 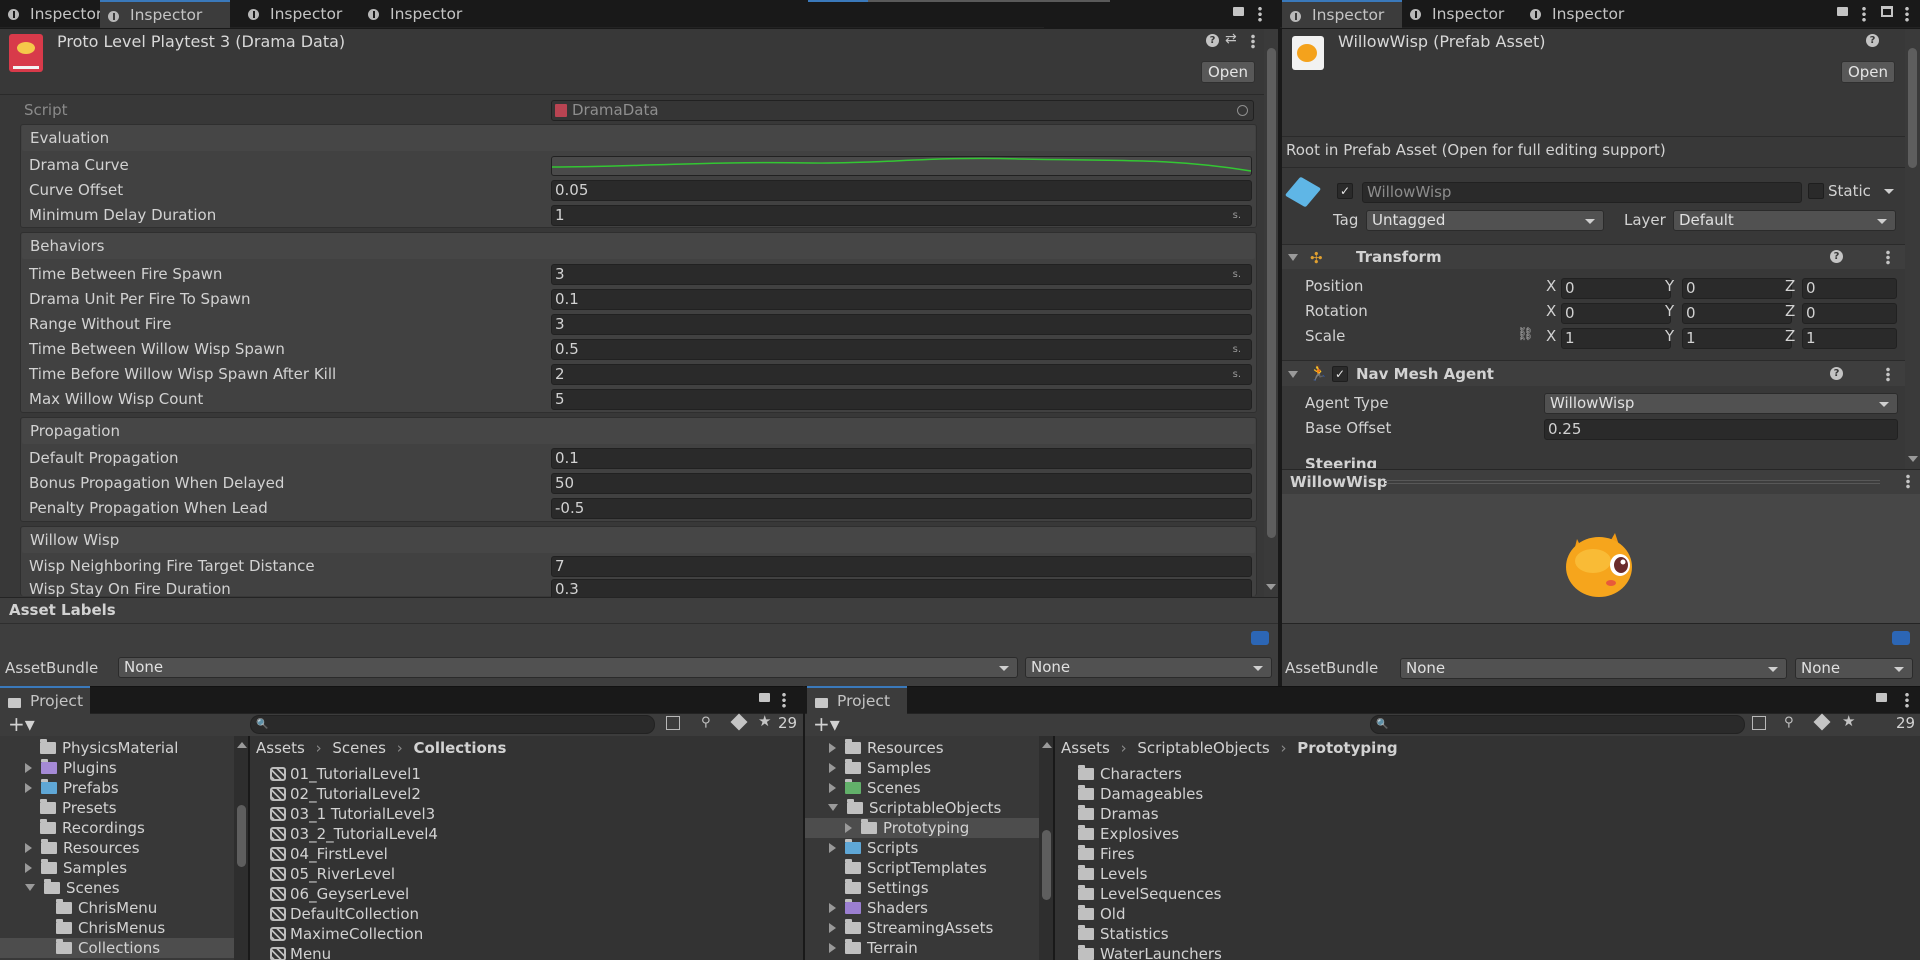 What do you see at coordinates (354, 834) in the screenshot?
I see `list-item: 03_2_TutorialLevel4` at bounding box center [354, 834].